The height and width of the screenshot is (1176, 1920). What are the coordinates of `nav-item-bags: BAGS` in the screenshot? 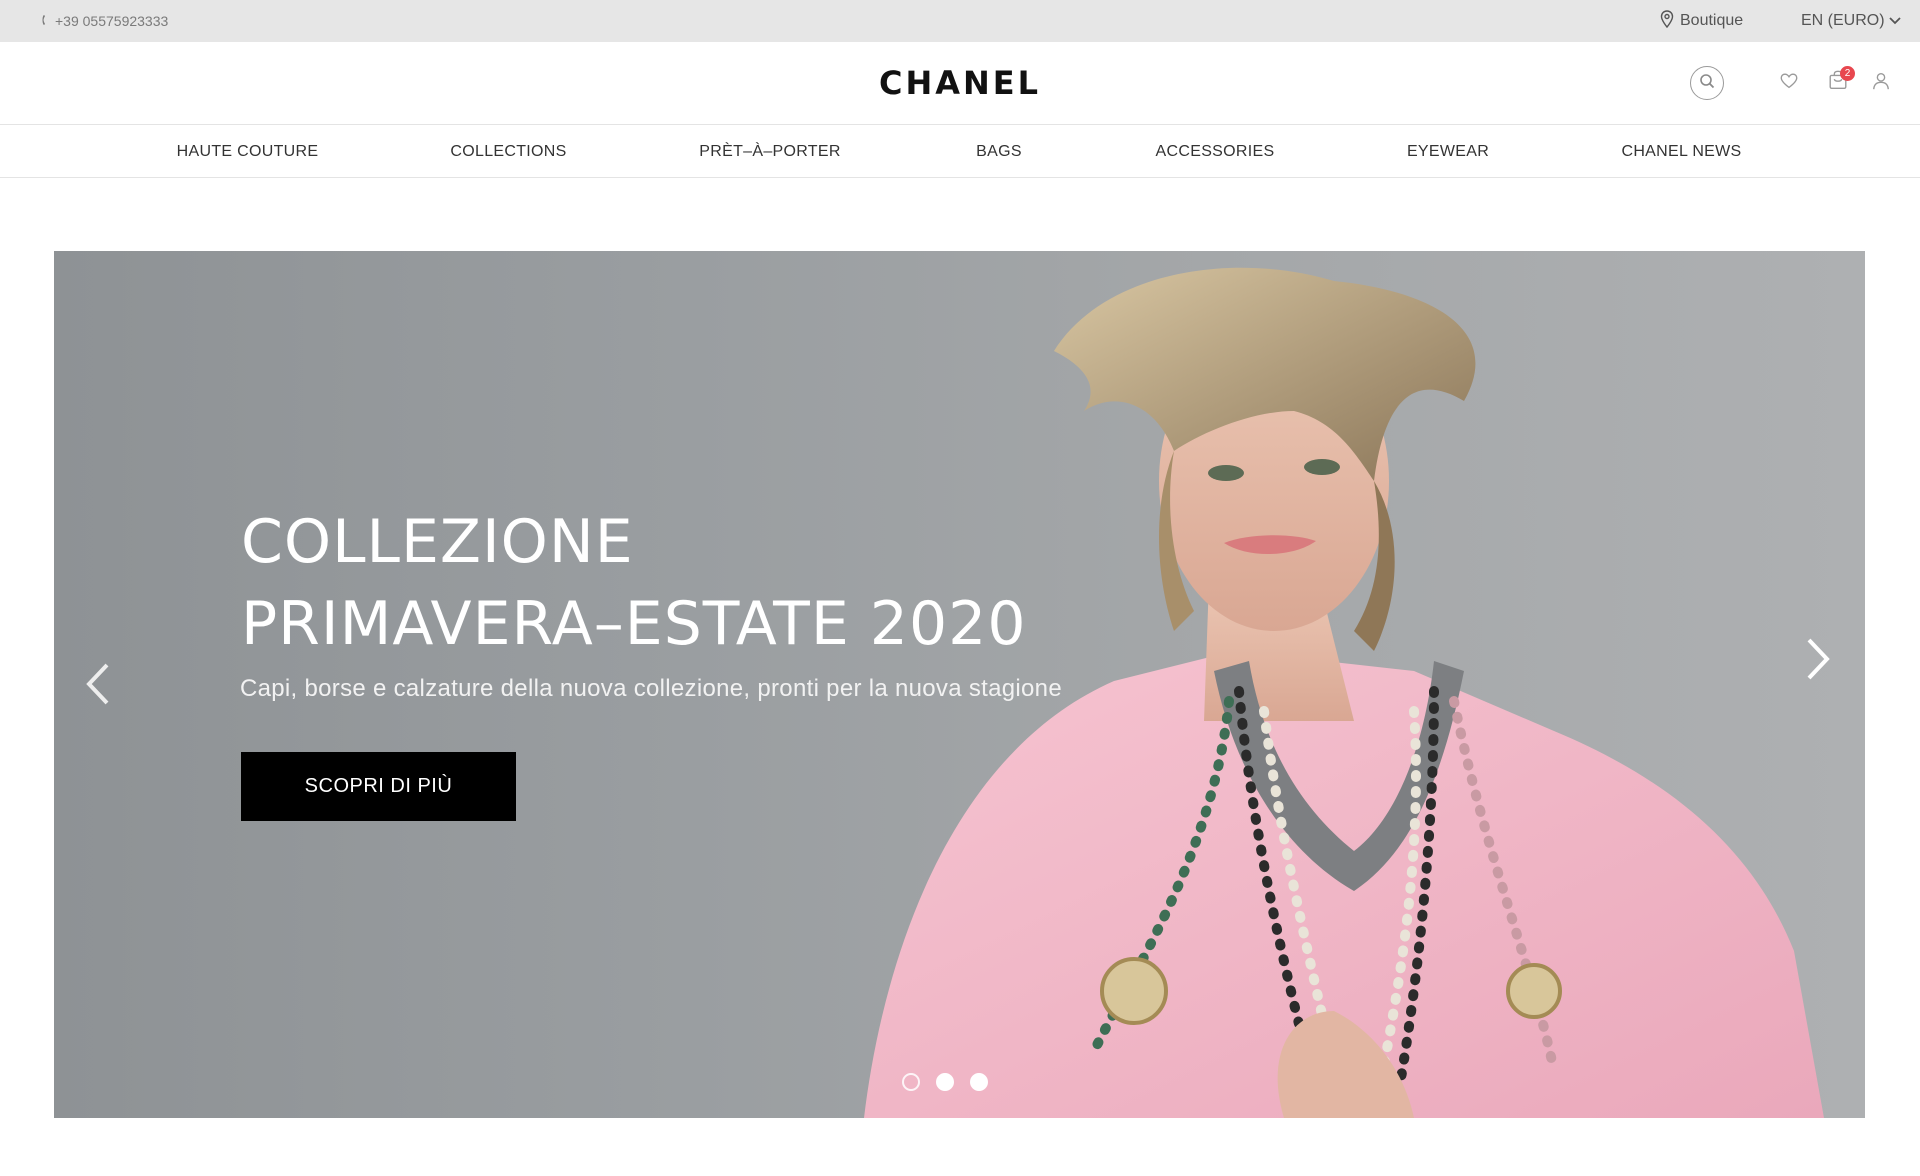 It's located at (999, 152).